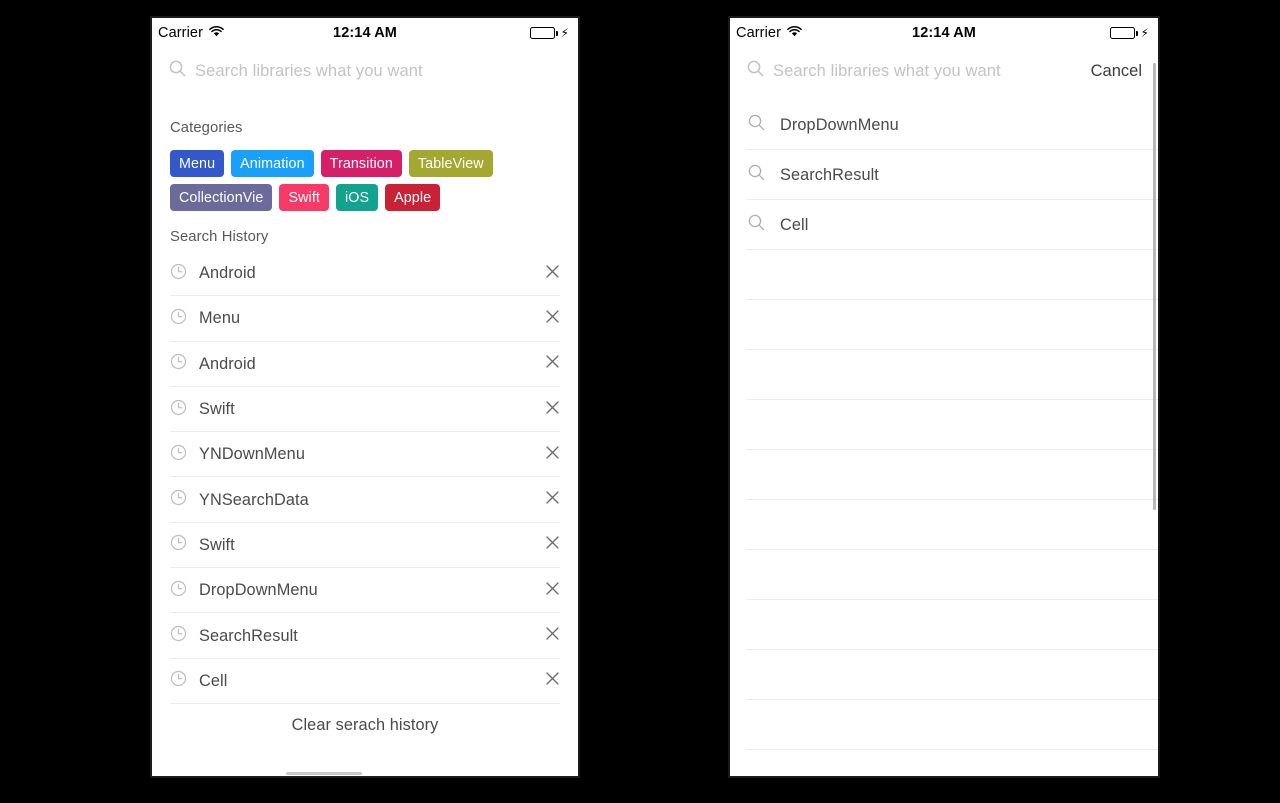 The width and height of the screenshot is (1280, 803). Describe the element at coordinates (365, 500) in the screenshot. I see `search-history-item: YNSearchData` at that location.